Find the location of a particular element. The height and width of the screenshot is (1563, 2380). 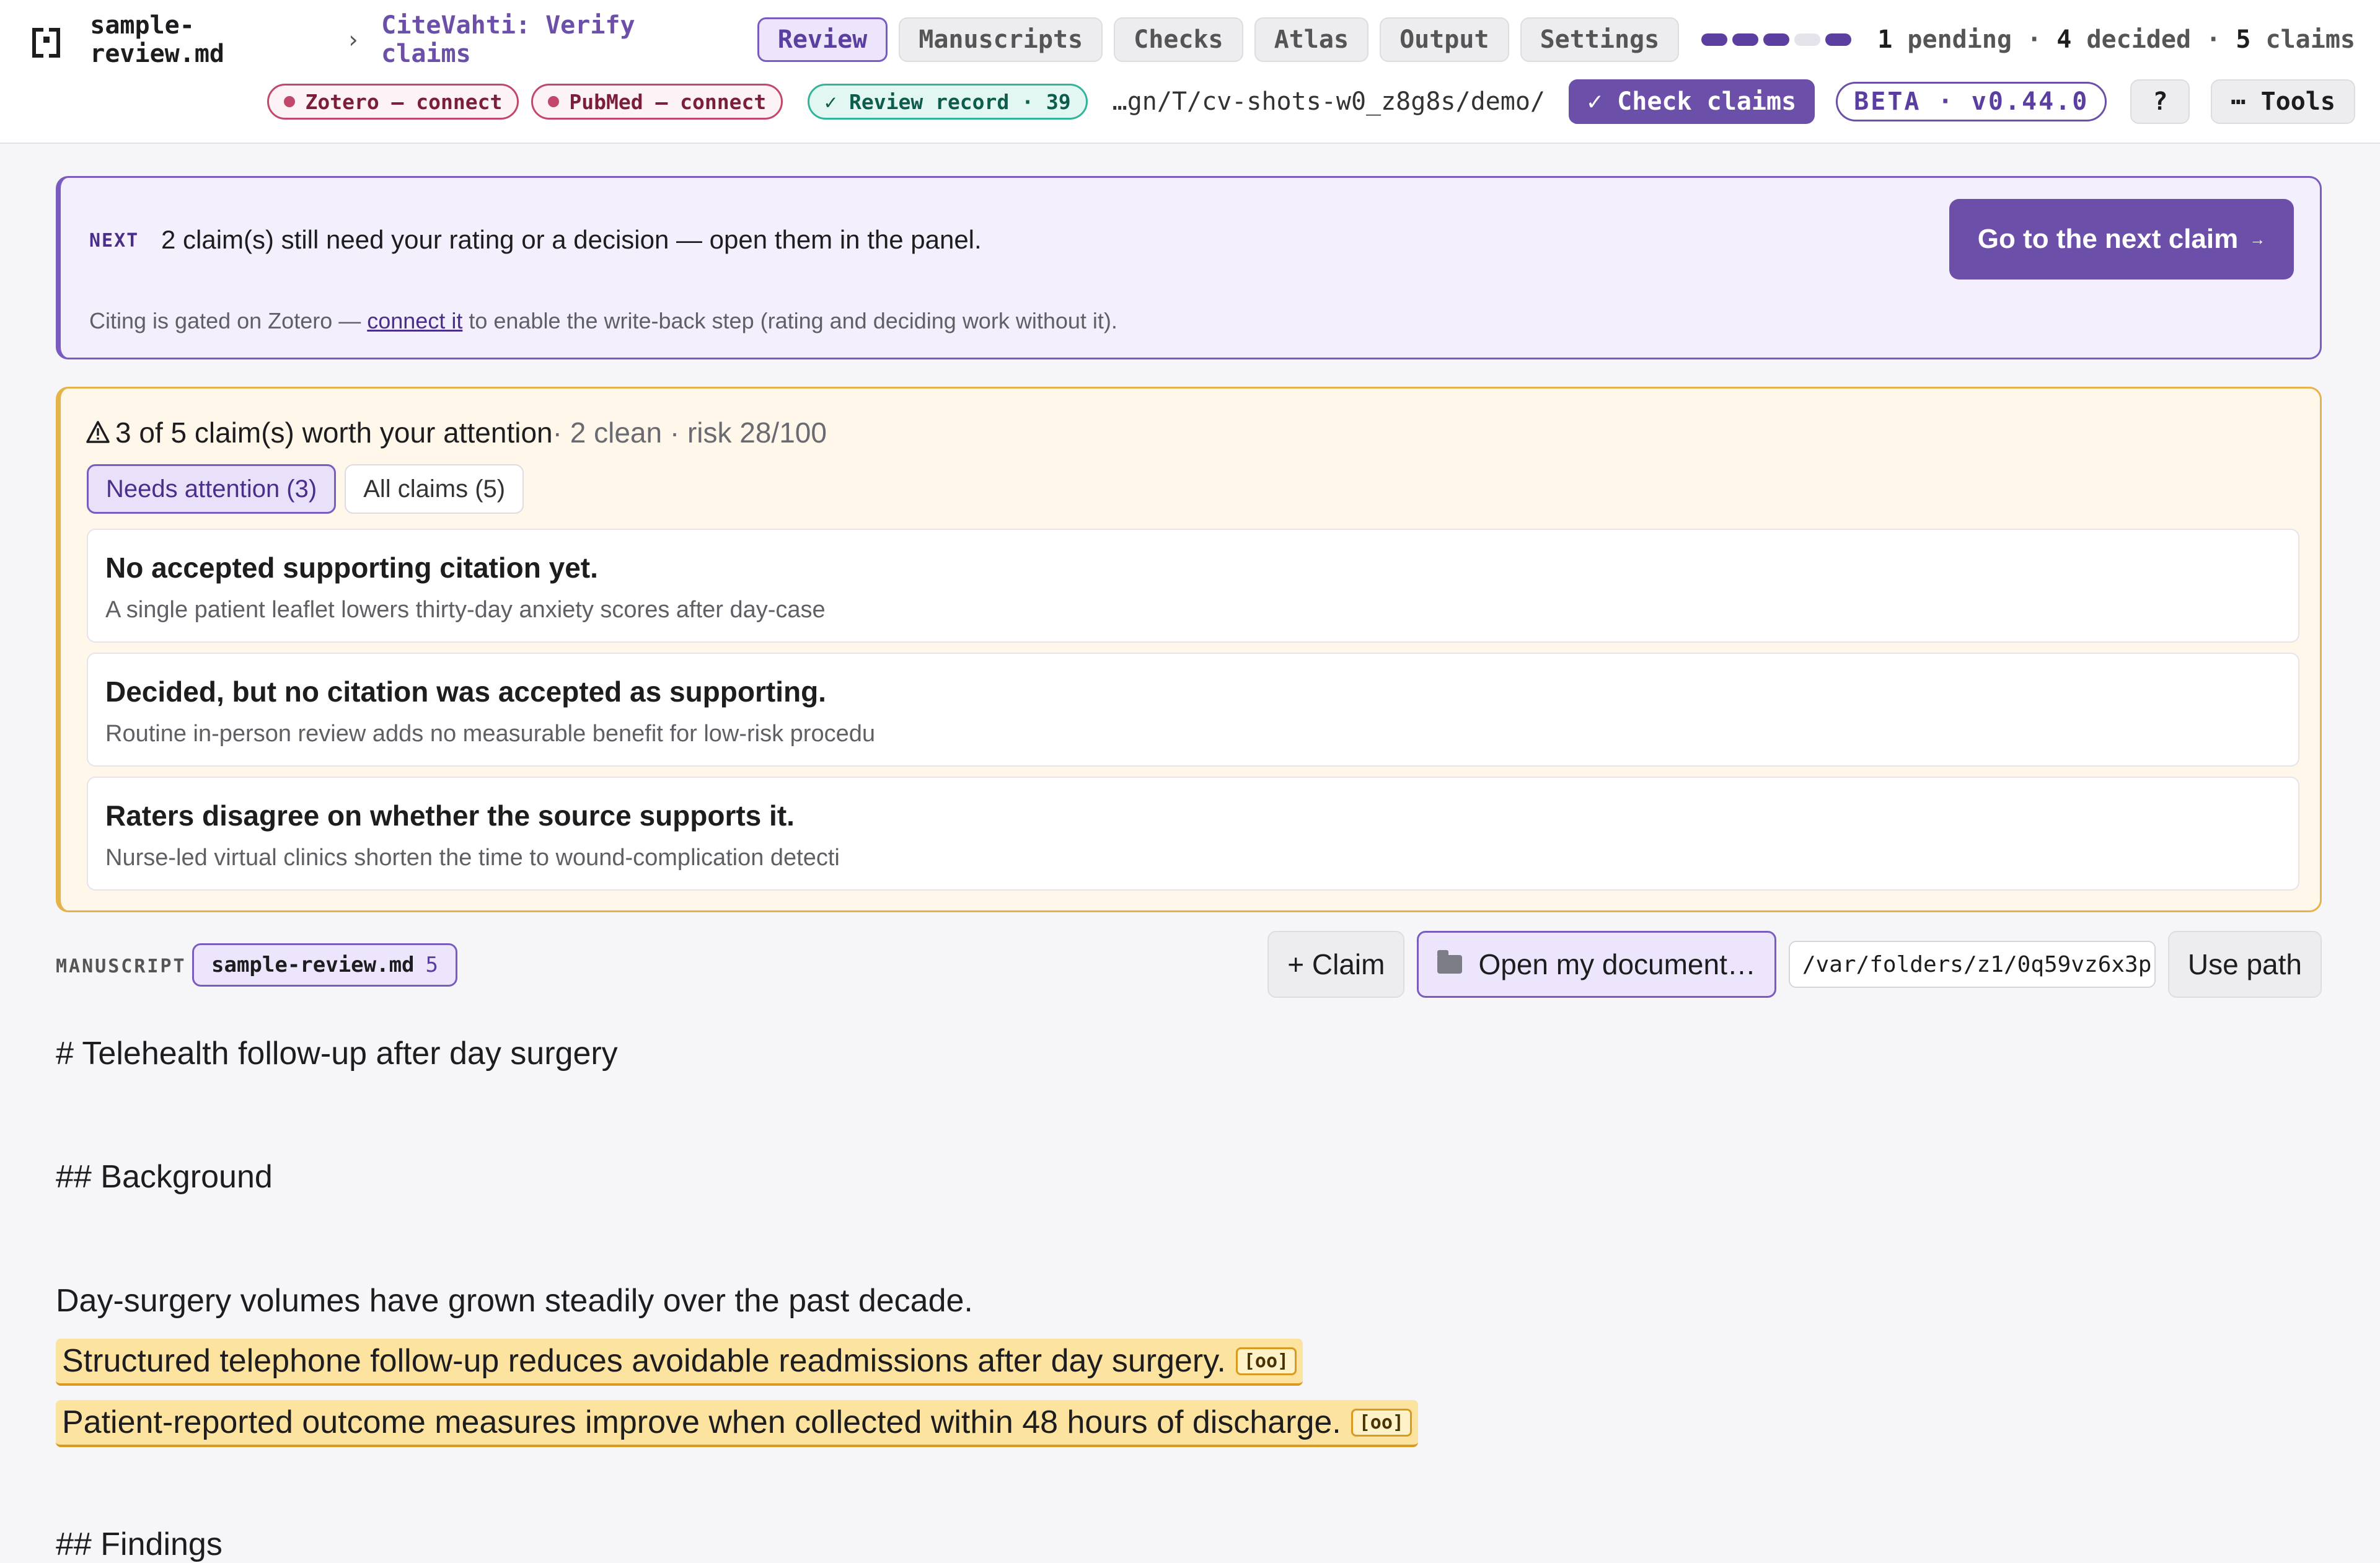

claim-issue-title: No accepted supporting citation yet. is located at coordinates (351, 568).